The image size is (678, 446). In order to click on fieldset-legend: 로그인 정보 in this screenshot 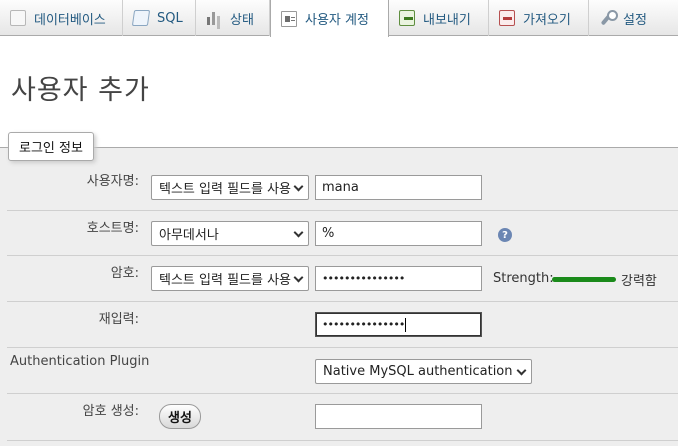, I will do `click(51, 146)`.